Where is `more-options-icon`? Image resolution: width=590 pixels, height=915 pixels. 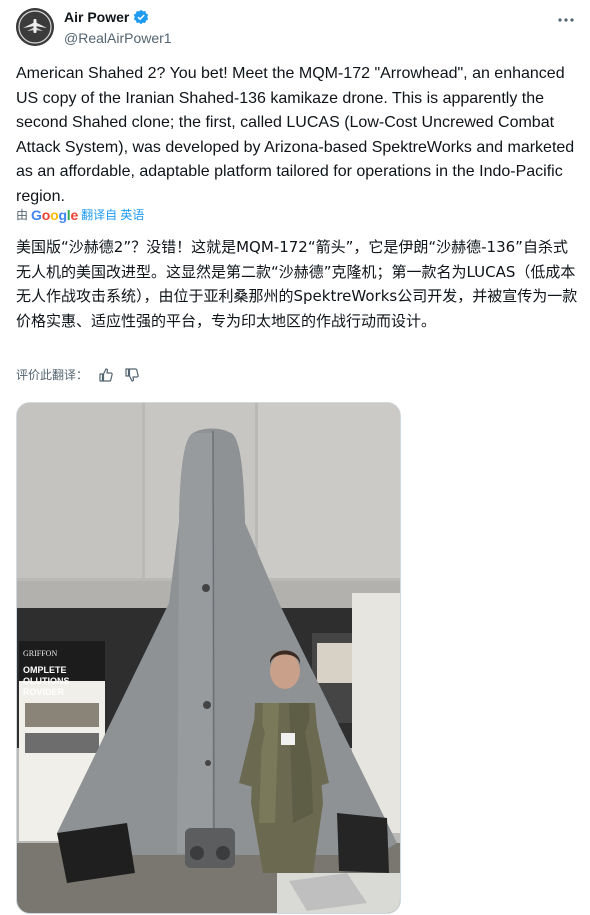
more-options-icon is located at coordinates (566, 20).